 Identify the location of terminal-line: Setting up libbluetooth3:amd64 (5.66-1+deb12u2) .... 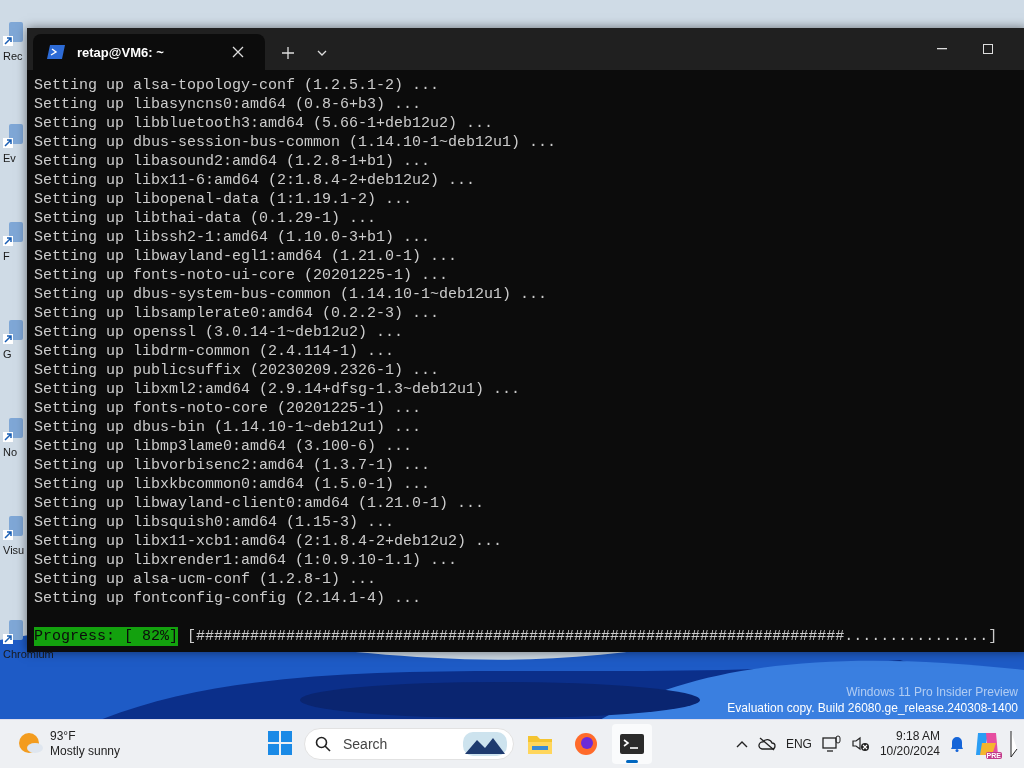
(264, 123).